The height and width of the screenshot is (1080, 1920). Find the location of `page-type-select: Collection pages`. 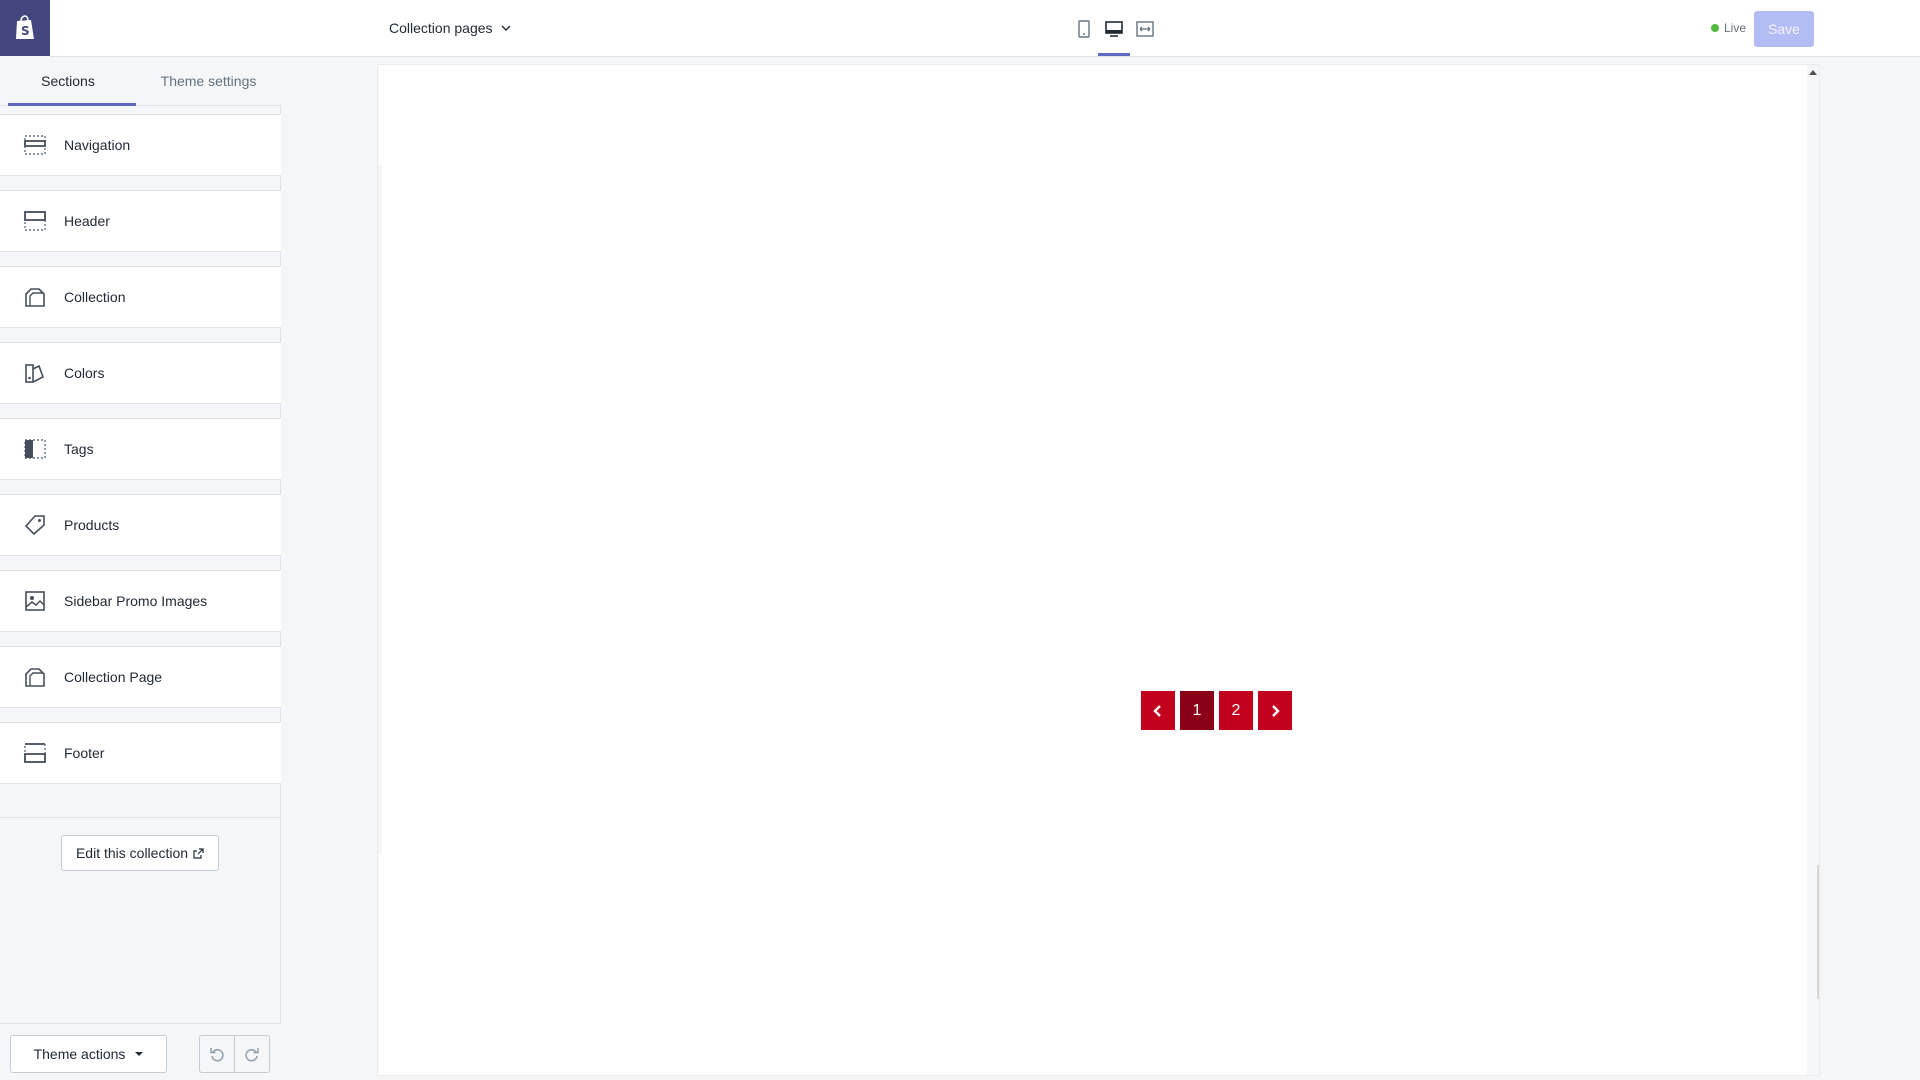

page-type-select: Collection pages is located at coordinates (450, 28).